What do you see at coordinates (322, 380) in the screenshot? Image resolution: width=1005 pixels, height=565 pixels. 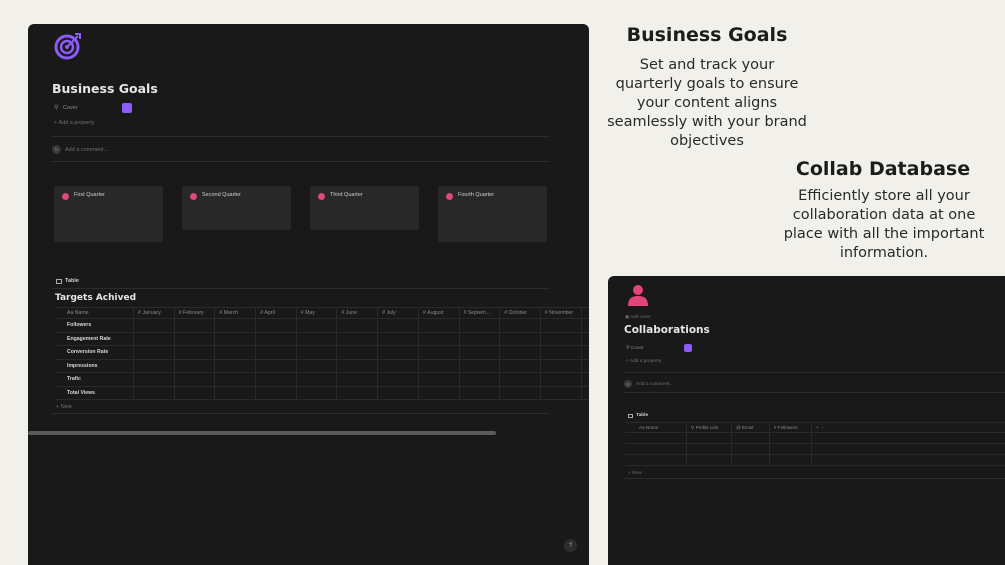 I see `table-row: Trafic` at bounding box center [322, 380].